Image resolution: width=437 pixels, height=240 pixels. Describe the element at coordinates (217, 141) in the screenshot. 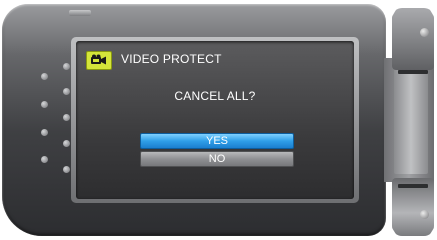

I see `yes-button: YES` at that location.